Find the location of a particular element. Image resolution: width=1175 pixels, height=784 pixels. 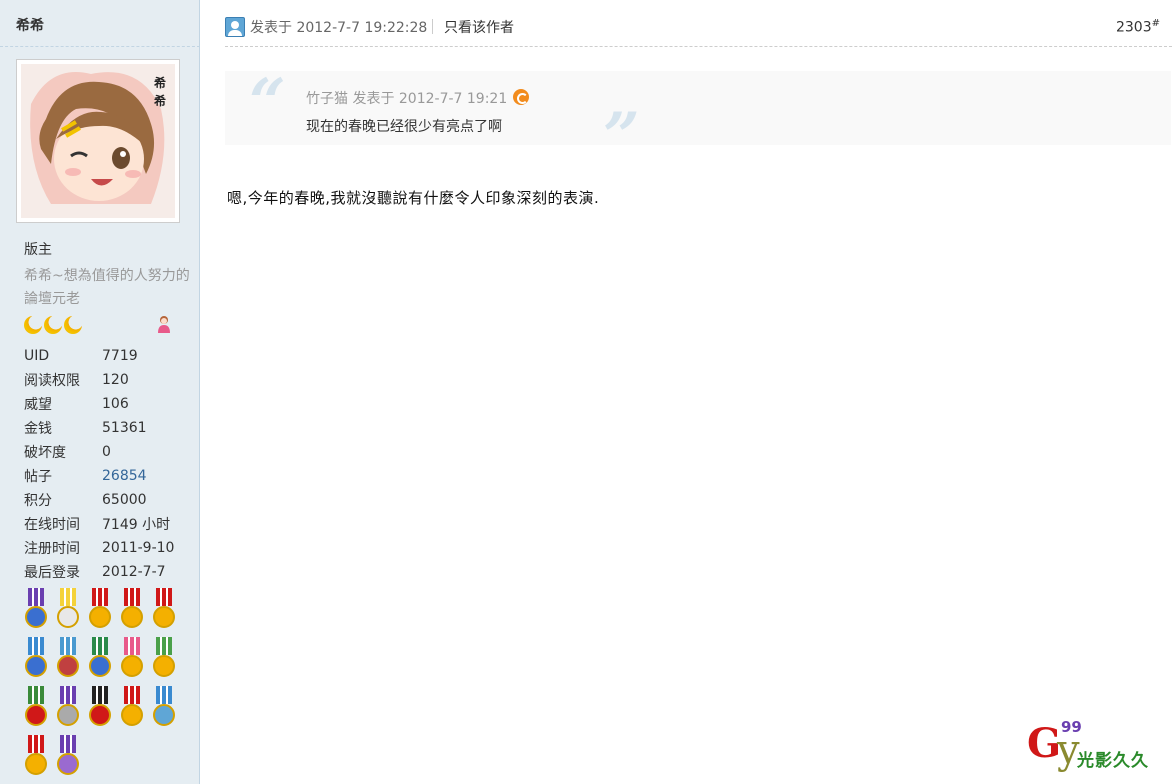

avatar: 希希 is located at coordinates (98, 141).